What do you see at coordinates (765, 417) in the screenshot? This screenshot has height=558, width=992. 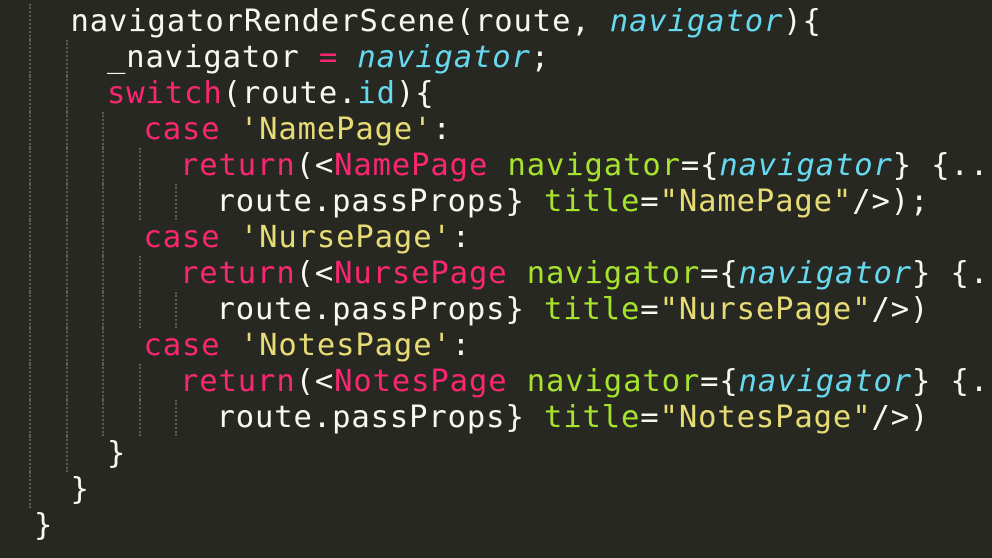 I see `code-token-string: "NotesPage"` at bounding box center [765, 417].